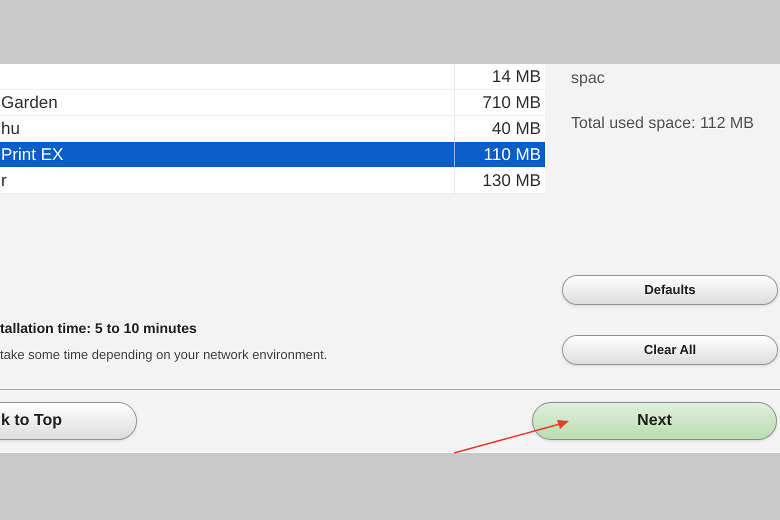 The height and width of the screenshot is (520, 780). I want to click on side-button: Clear All, so click(670, 349).